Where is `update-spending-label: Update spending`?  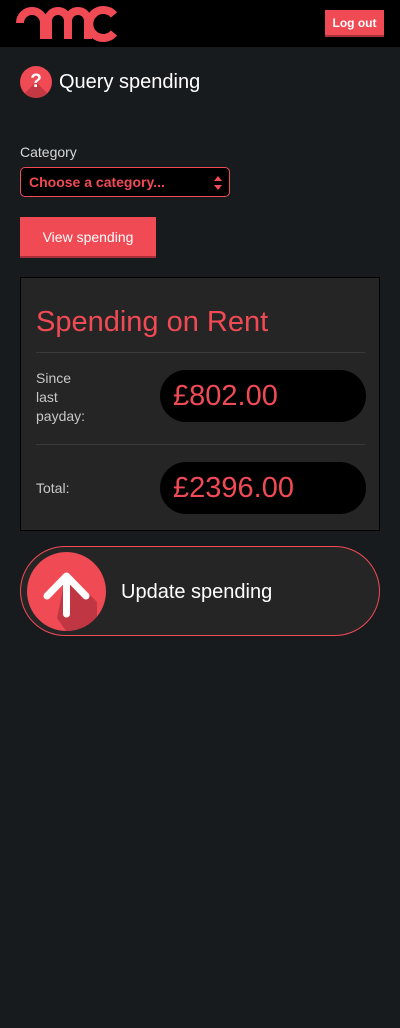
update-spending-label: Update spending is located at coordinates (197, 592).